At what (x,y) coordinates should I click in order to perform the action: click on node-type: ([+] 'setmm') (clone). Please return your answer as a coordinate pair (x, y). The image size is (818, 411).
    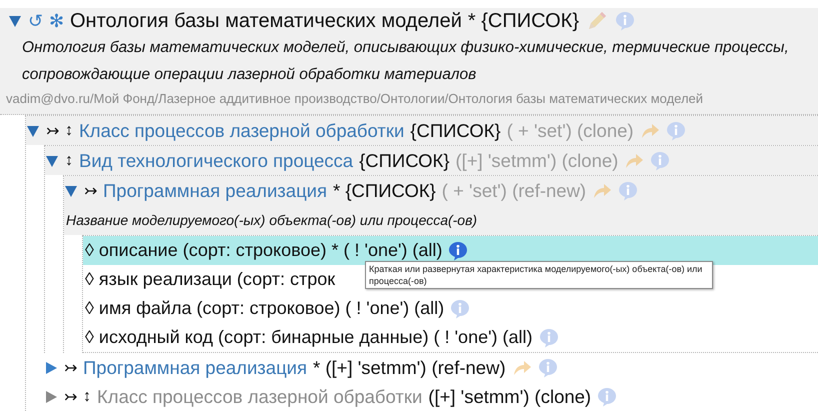
    Looking at the image, I should click on (510, 397).